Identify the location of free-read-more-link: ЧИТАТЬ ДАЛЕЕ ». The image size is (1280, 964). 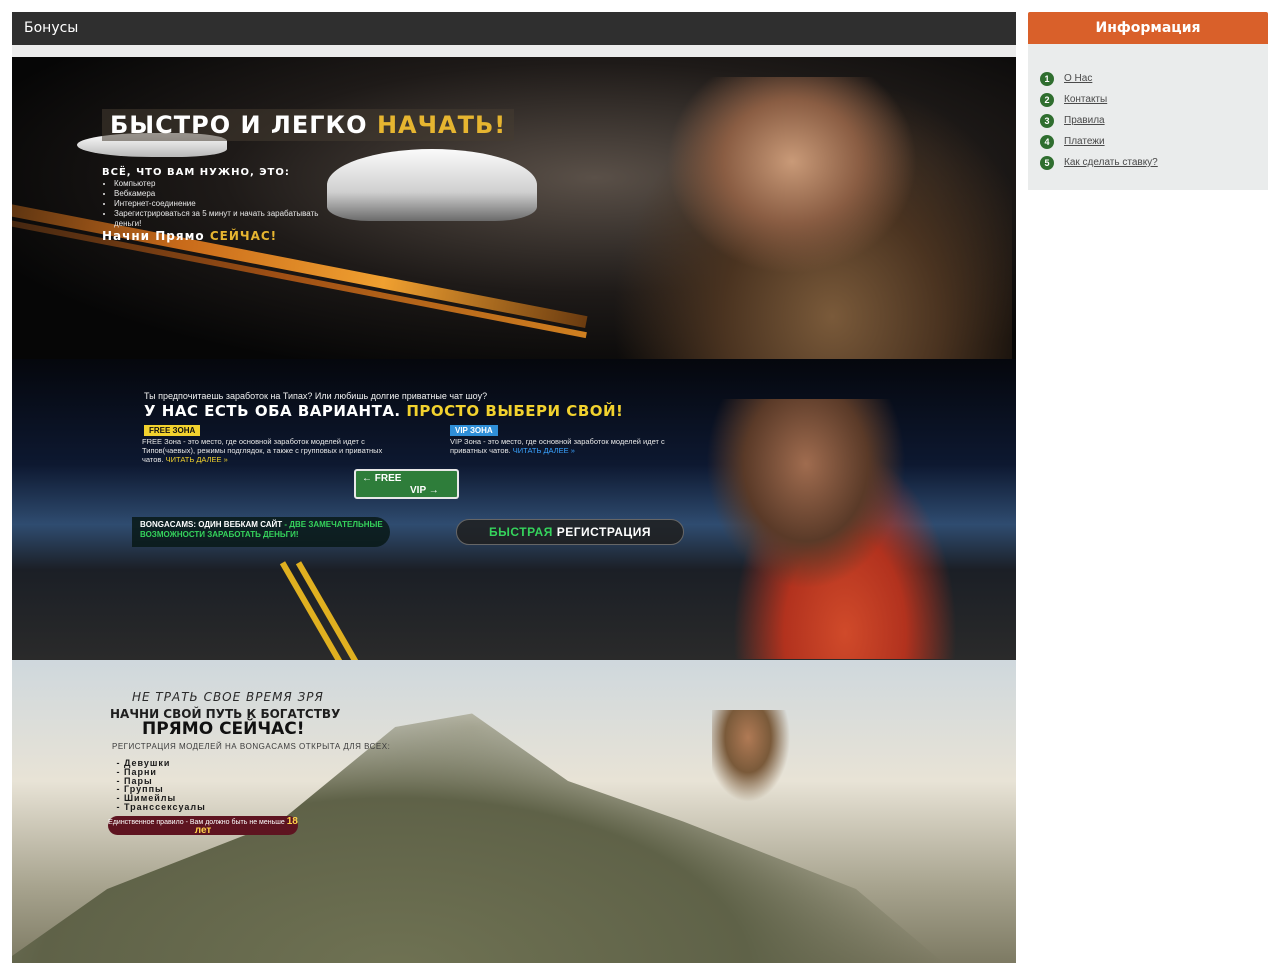
(197, 459).